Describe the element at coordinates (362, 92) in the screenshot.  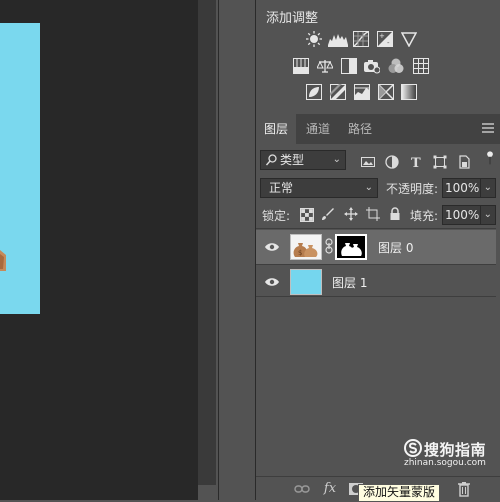
I see `threshold-icon` at that location.